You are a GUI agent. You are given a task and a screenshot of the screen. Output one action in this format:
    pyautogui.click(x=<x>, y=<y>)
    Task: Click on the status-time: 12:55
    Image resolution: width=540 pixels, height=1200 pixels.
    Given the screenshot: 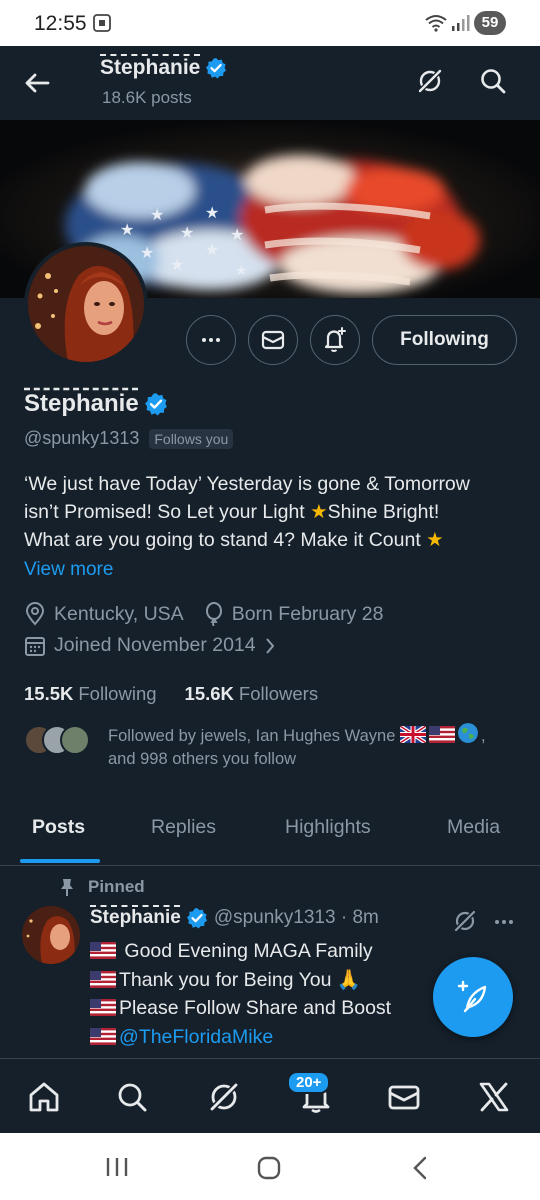 What is the action you would take?
    pyautogui.click(x=60, y=23)
    